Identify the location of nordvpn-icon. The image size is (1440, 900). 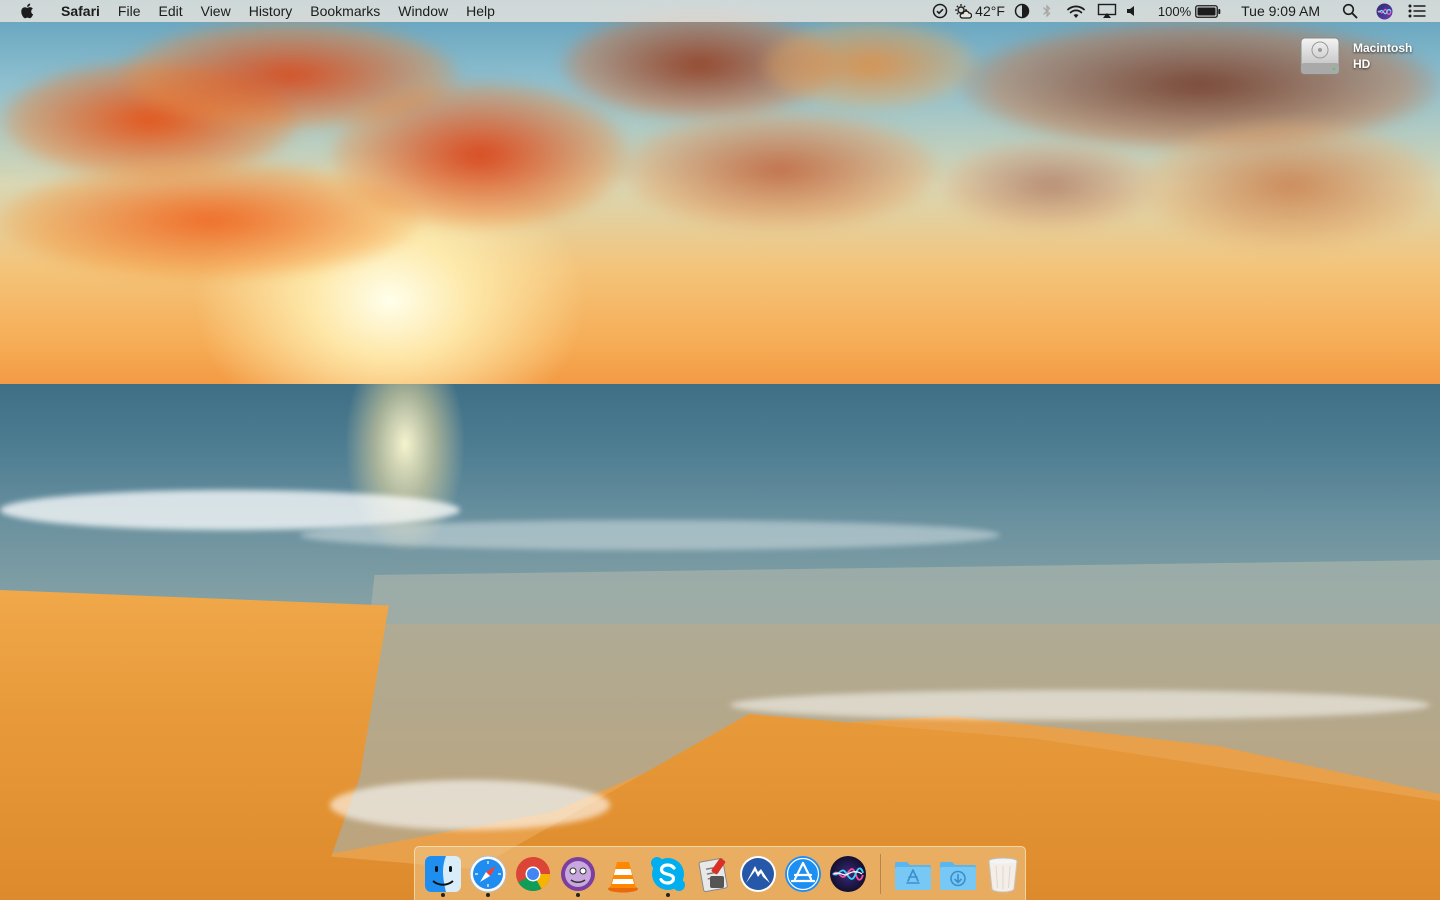
(758, 874).